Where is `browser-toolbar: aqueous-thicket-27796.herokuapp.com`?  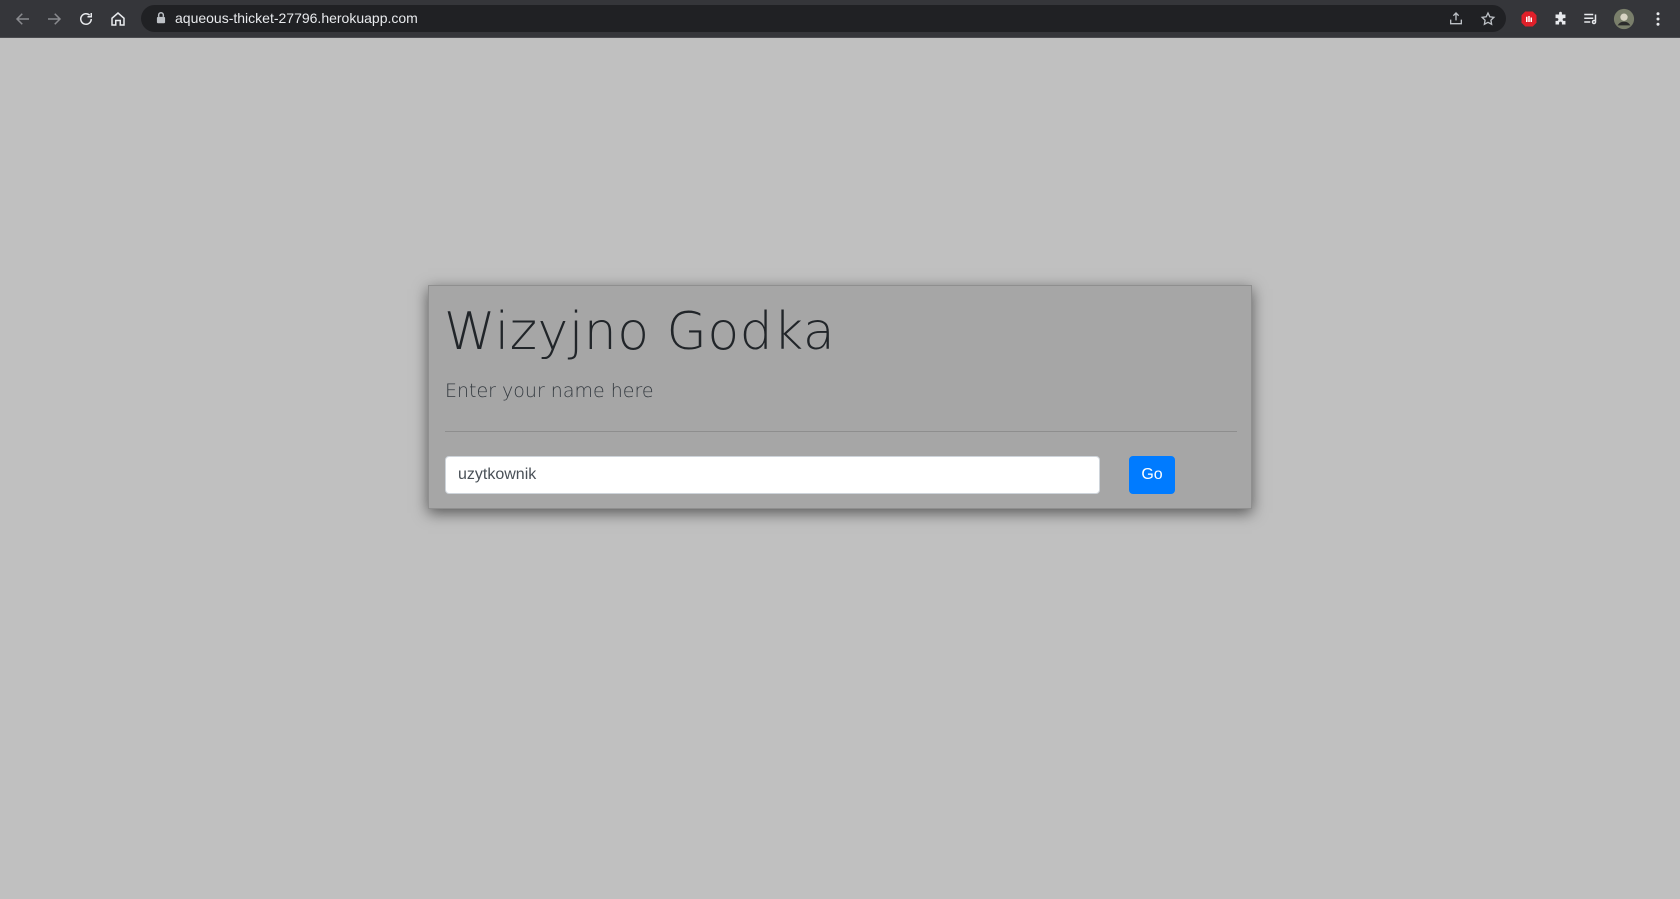
browser-toolbar: aqueous-thicket-27796.herokuapp.com is located at coordinates (840, 18).